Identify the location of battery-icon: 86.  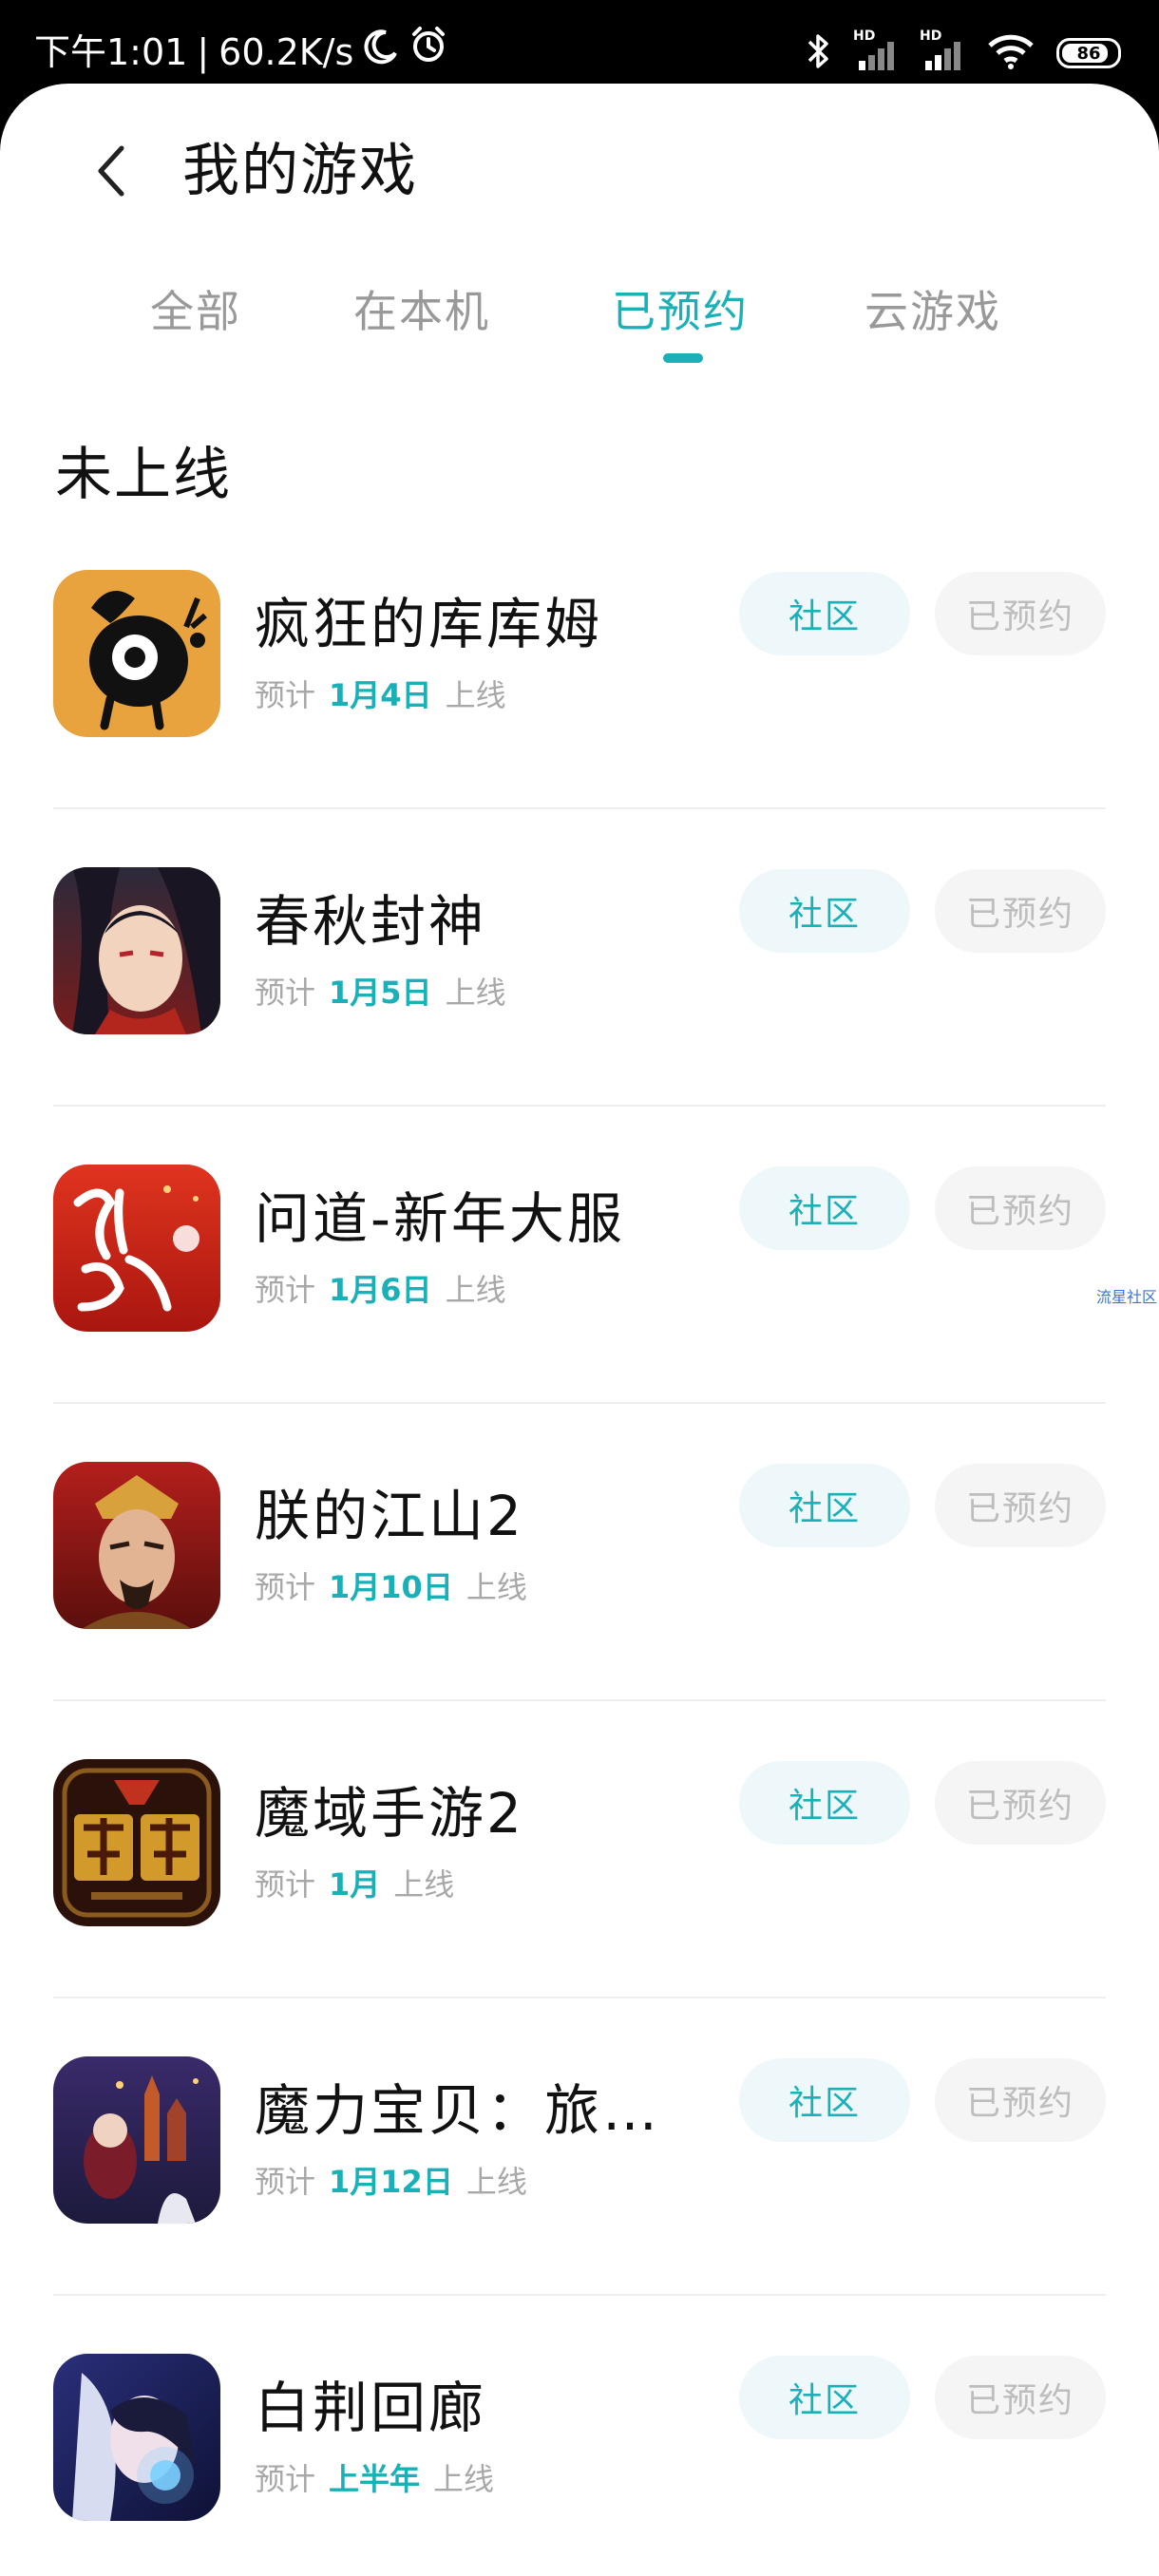
(1088, 53).